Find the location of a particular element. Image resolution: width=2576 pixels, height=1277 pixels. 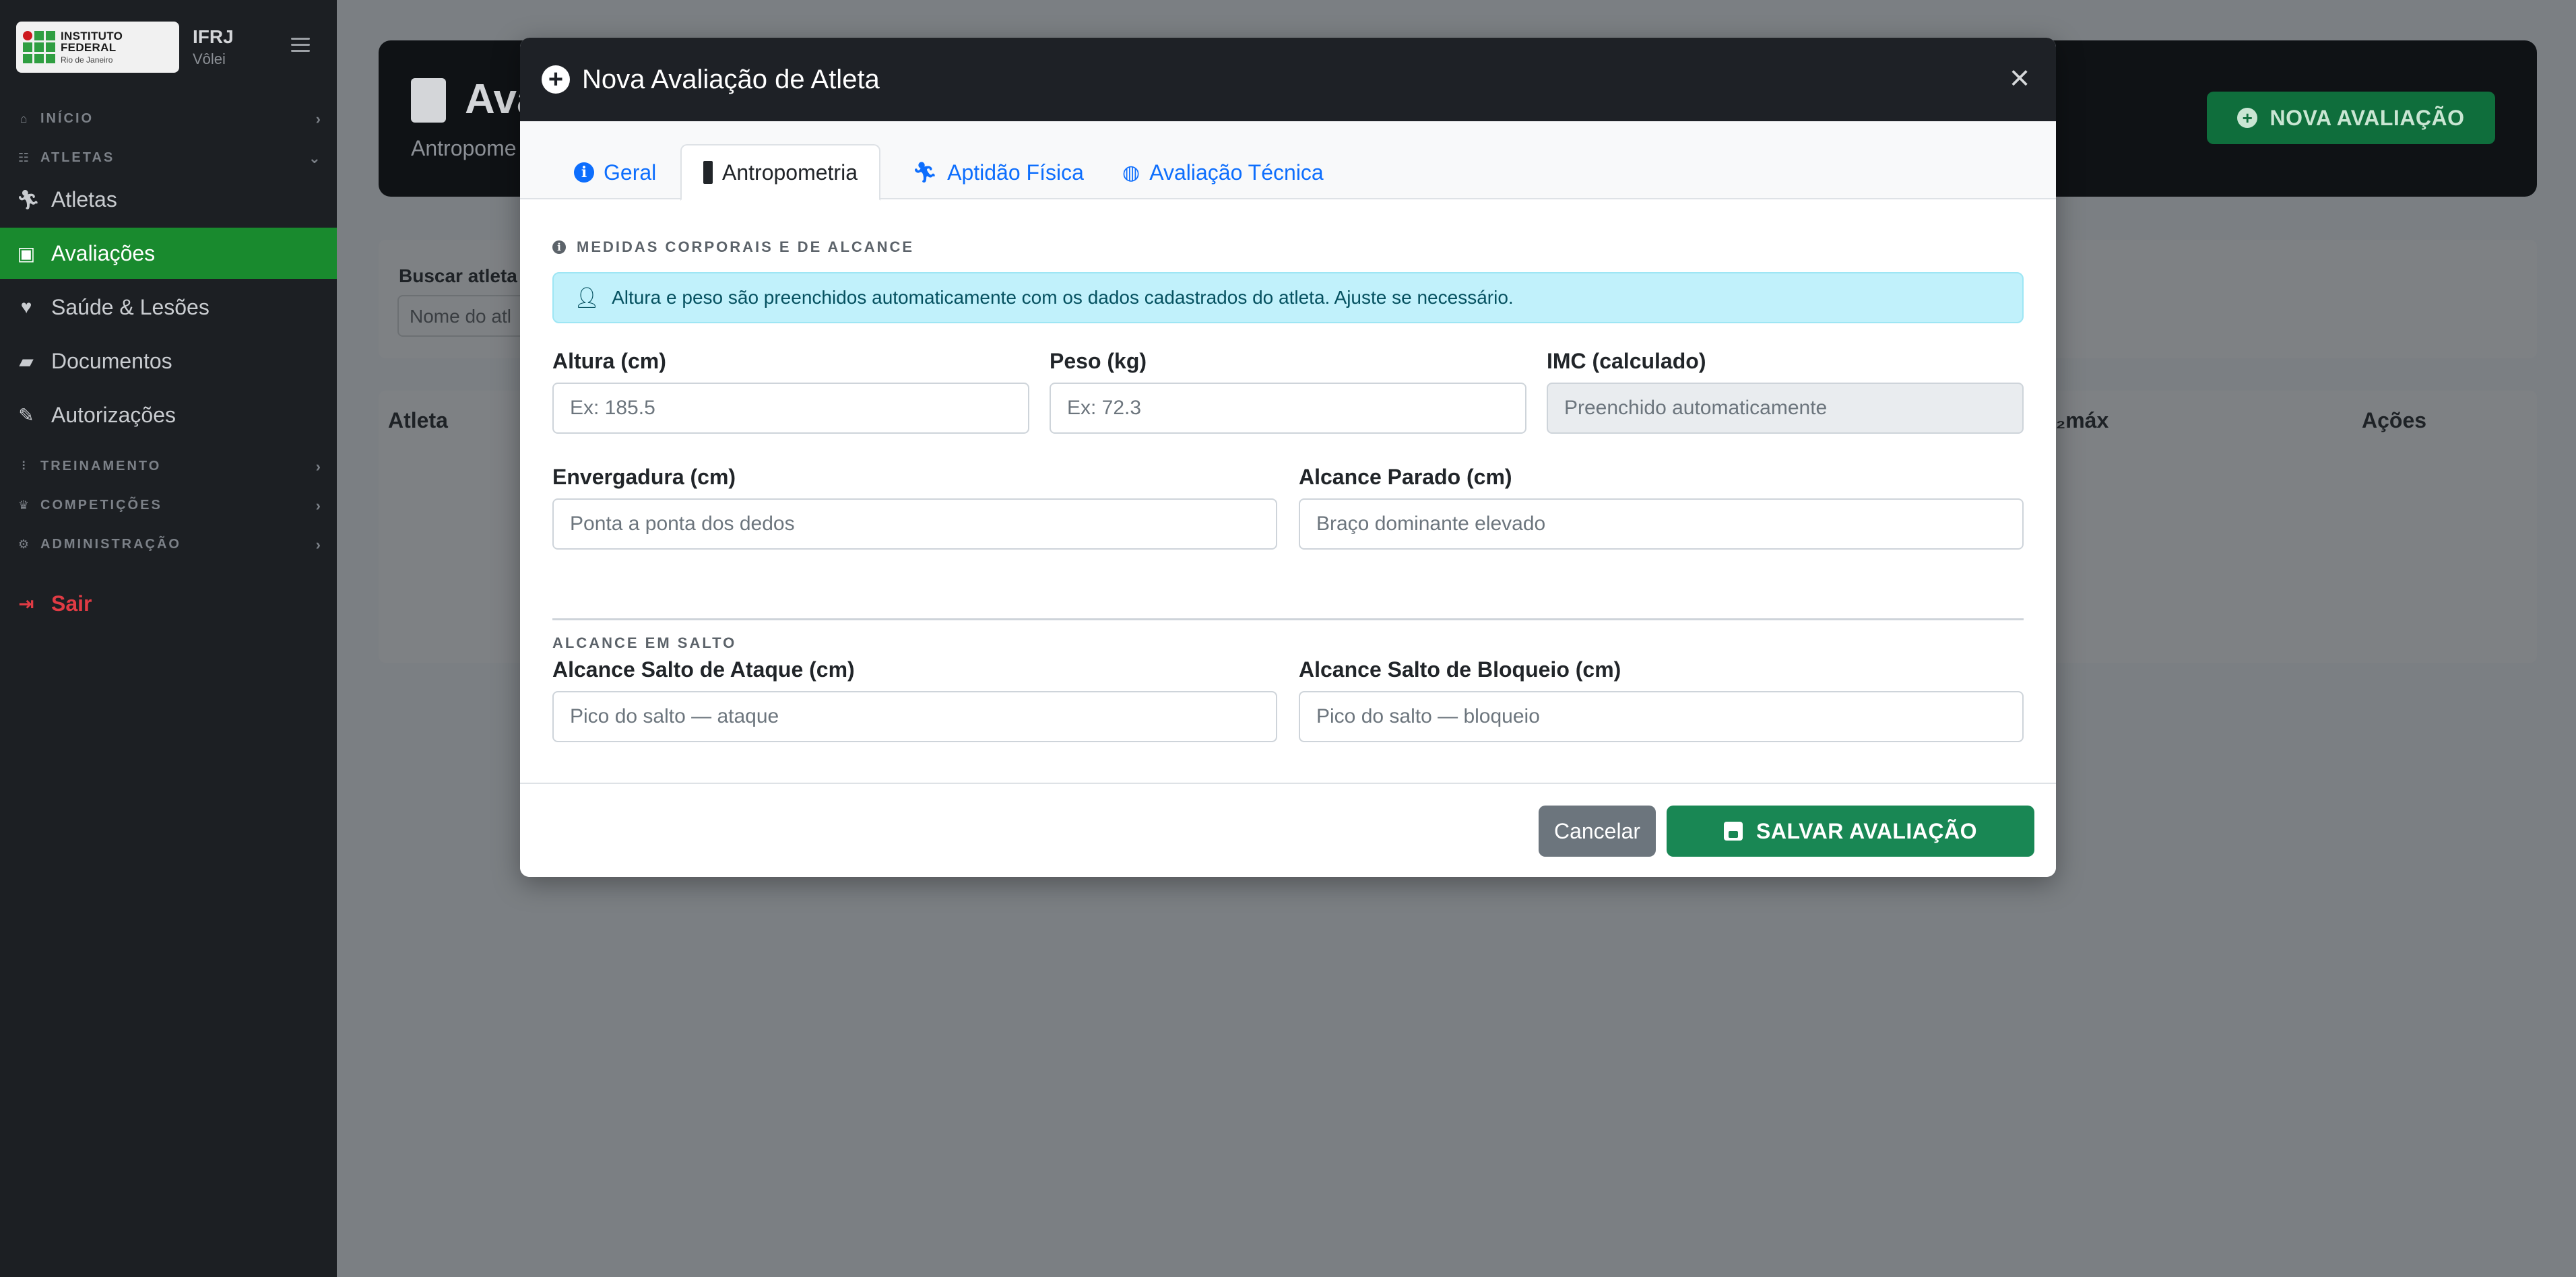

sign-out-icon: ⇥ is located at coordinates (26, 603).